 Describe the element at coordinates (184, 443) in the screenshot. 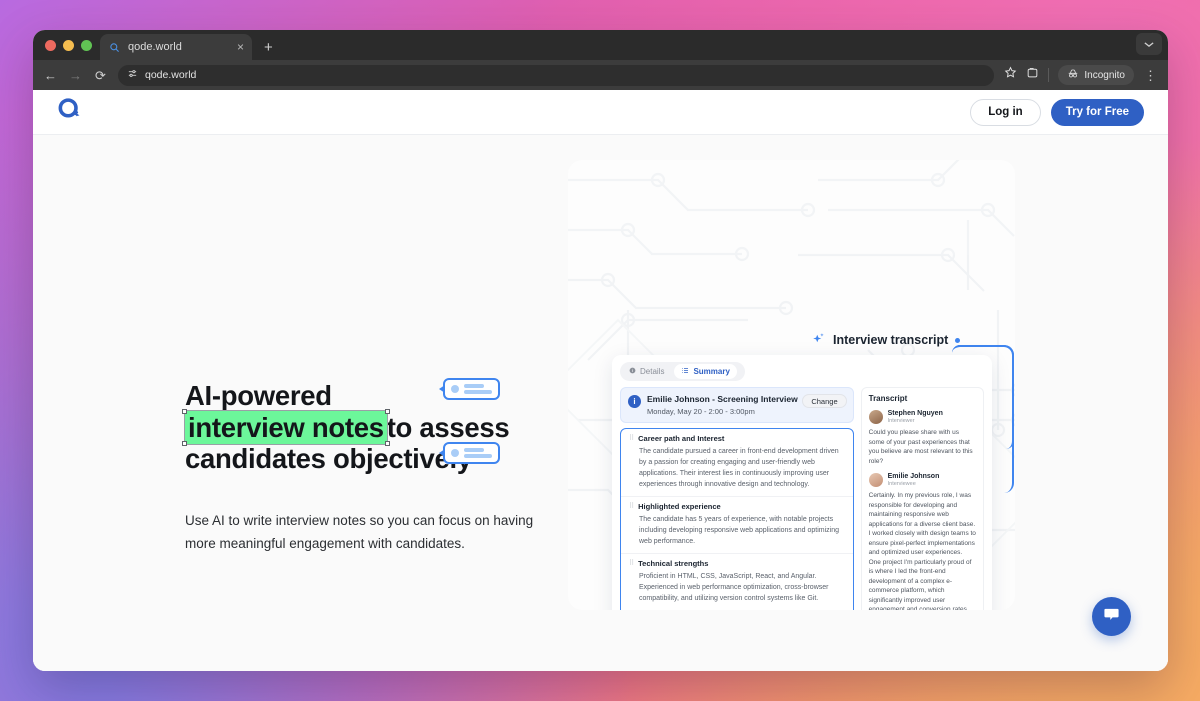

I see `selection-handle-bottom-left` at that location.